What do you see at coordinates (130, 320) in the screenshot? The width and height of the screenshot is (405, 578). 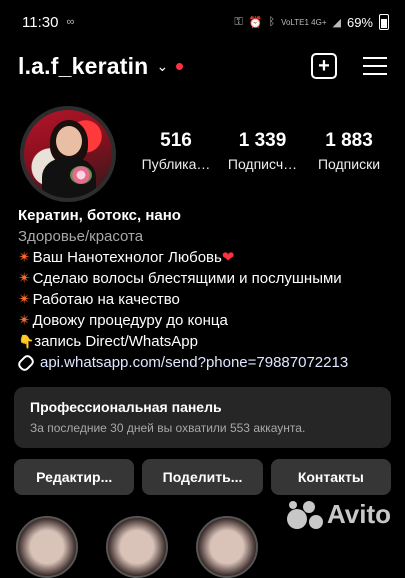 I see `bio-text: Довожу процедуру до конца` at bounding box center [130, 320].